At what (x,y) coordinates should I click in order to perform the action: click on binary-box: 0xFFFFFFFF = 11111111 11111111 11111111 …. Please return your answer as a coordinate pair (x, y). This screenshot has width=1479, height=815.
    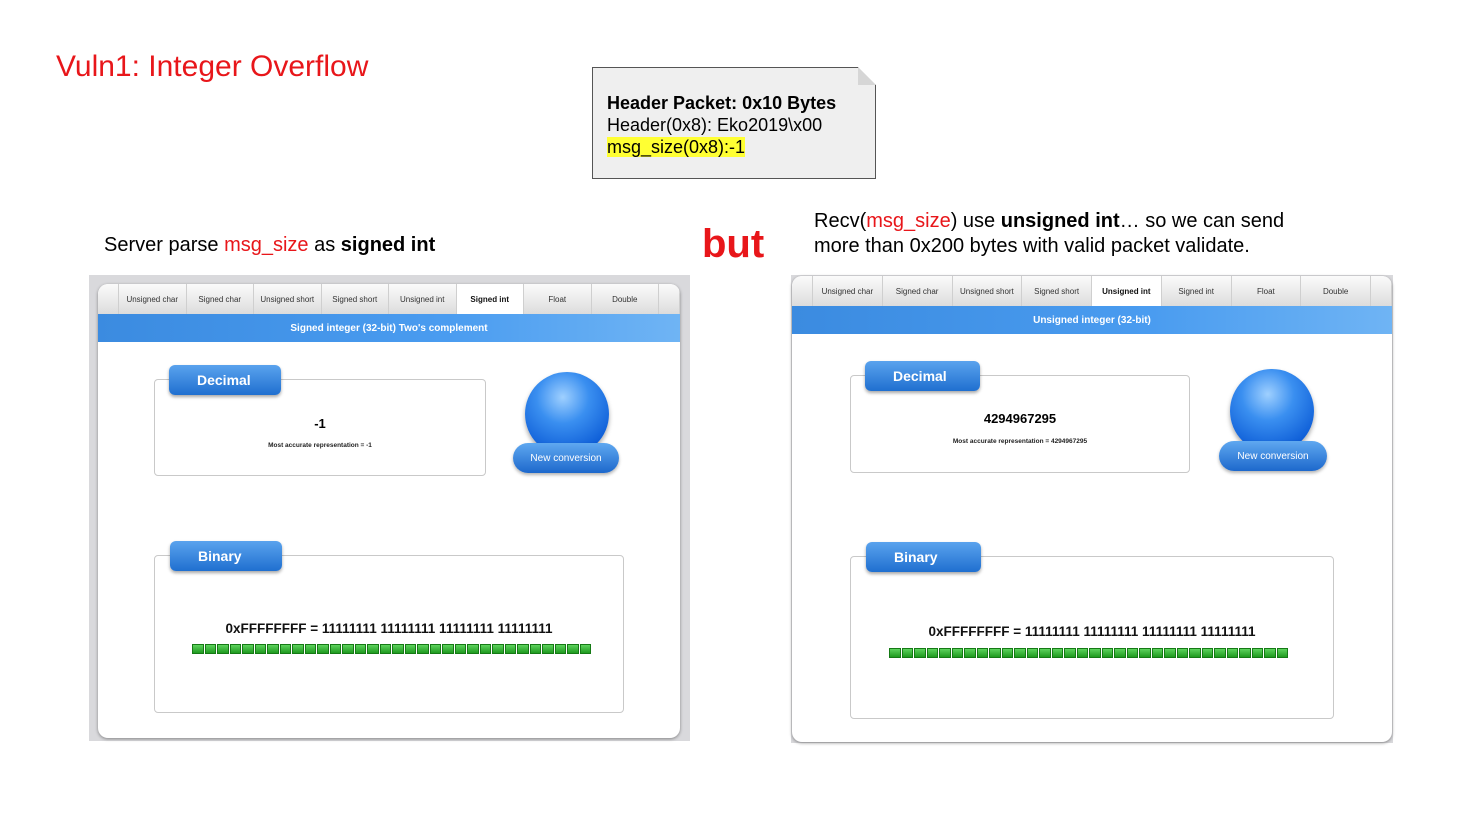
    Looking at the image, I should click on (1092, 637).